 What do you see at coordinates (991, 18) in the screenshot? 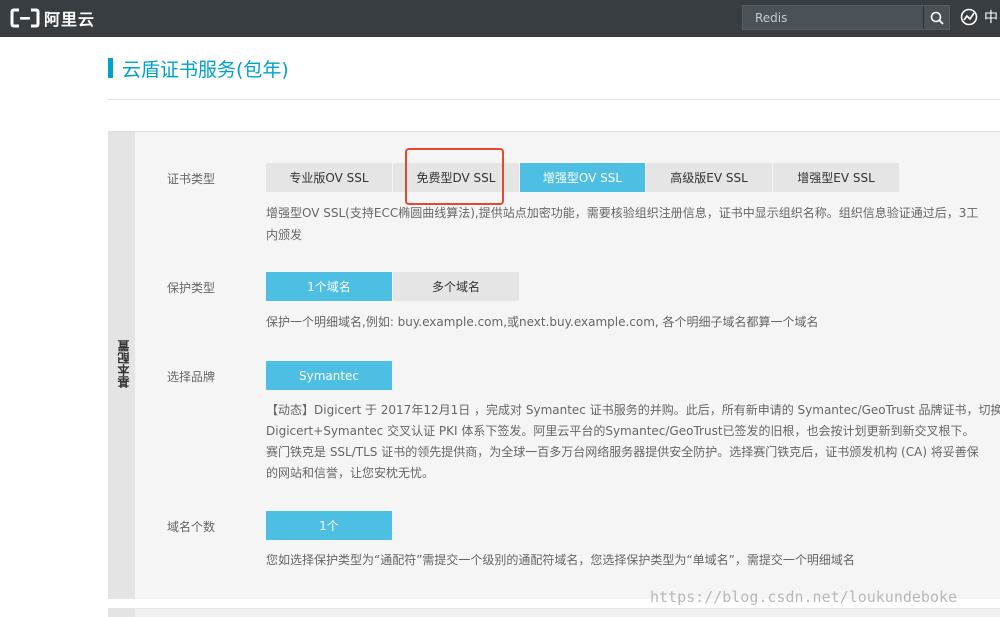
I see `language-label: 中` at bounding box center [991, 18].